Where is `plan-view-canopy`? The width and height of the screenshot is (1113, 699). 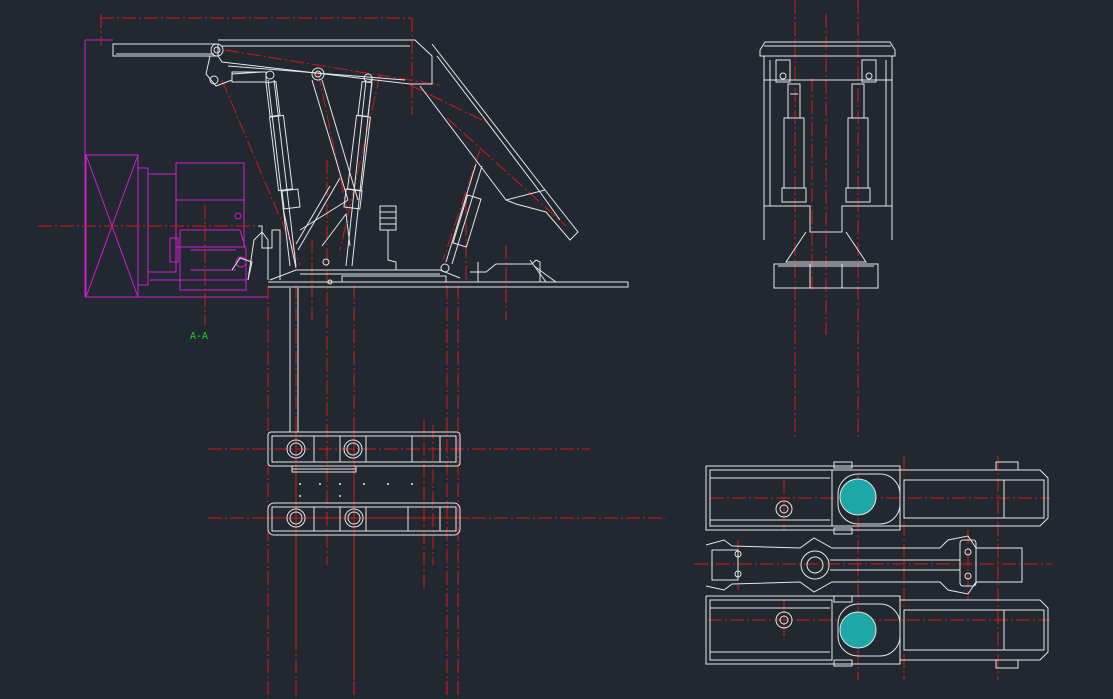
plan-view-canopy is located at coordinates (873, 568).